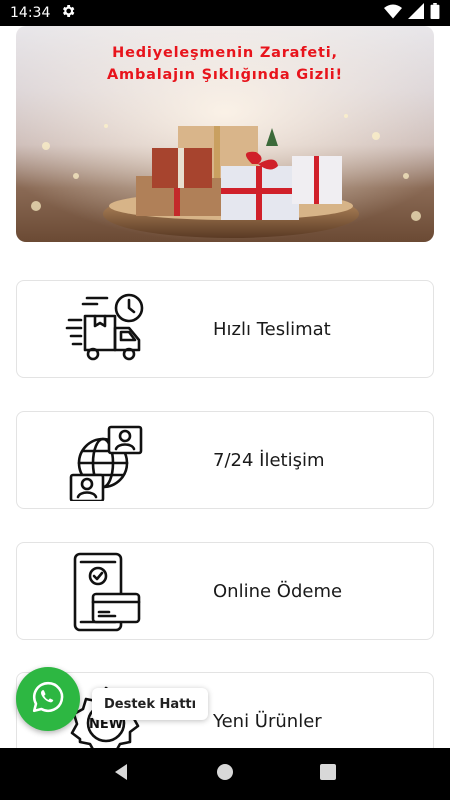  I want to click on wifi-icon, so click(393, 13).